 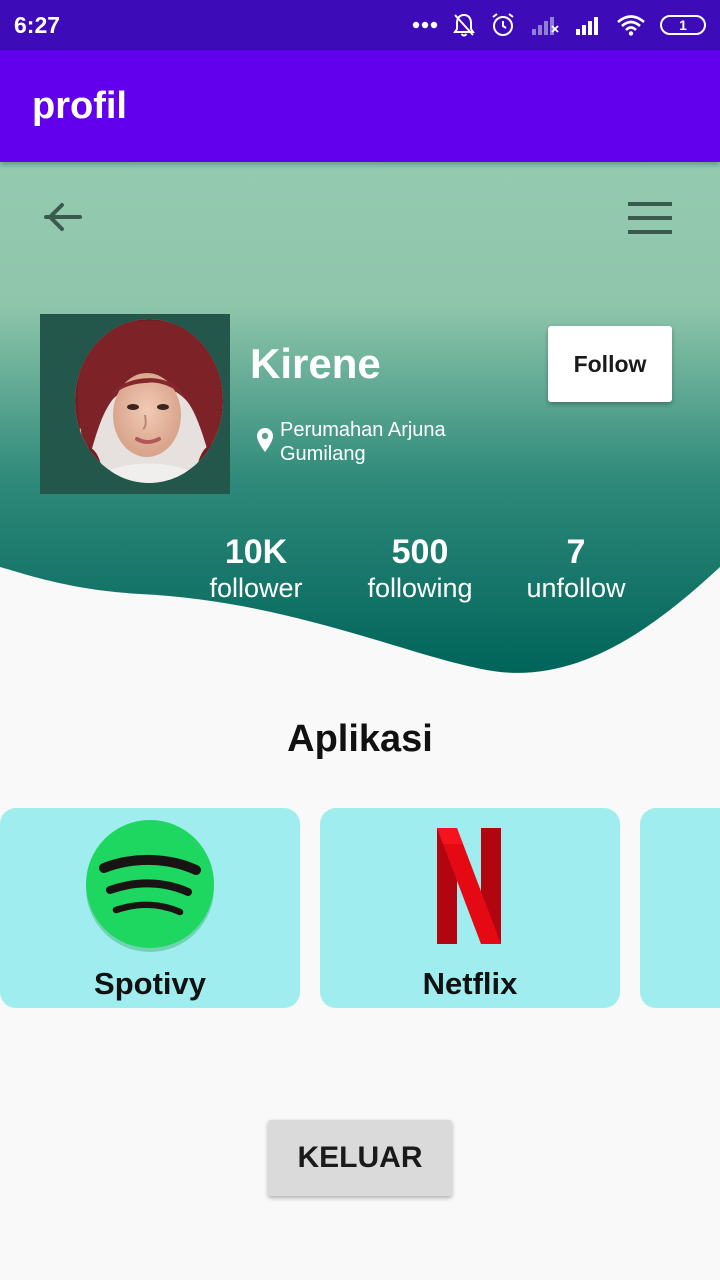 I want to click on stat-following: 500 following, so click(x=420, y=568).